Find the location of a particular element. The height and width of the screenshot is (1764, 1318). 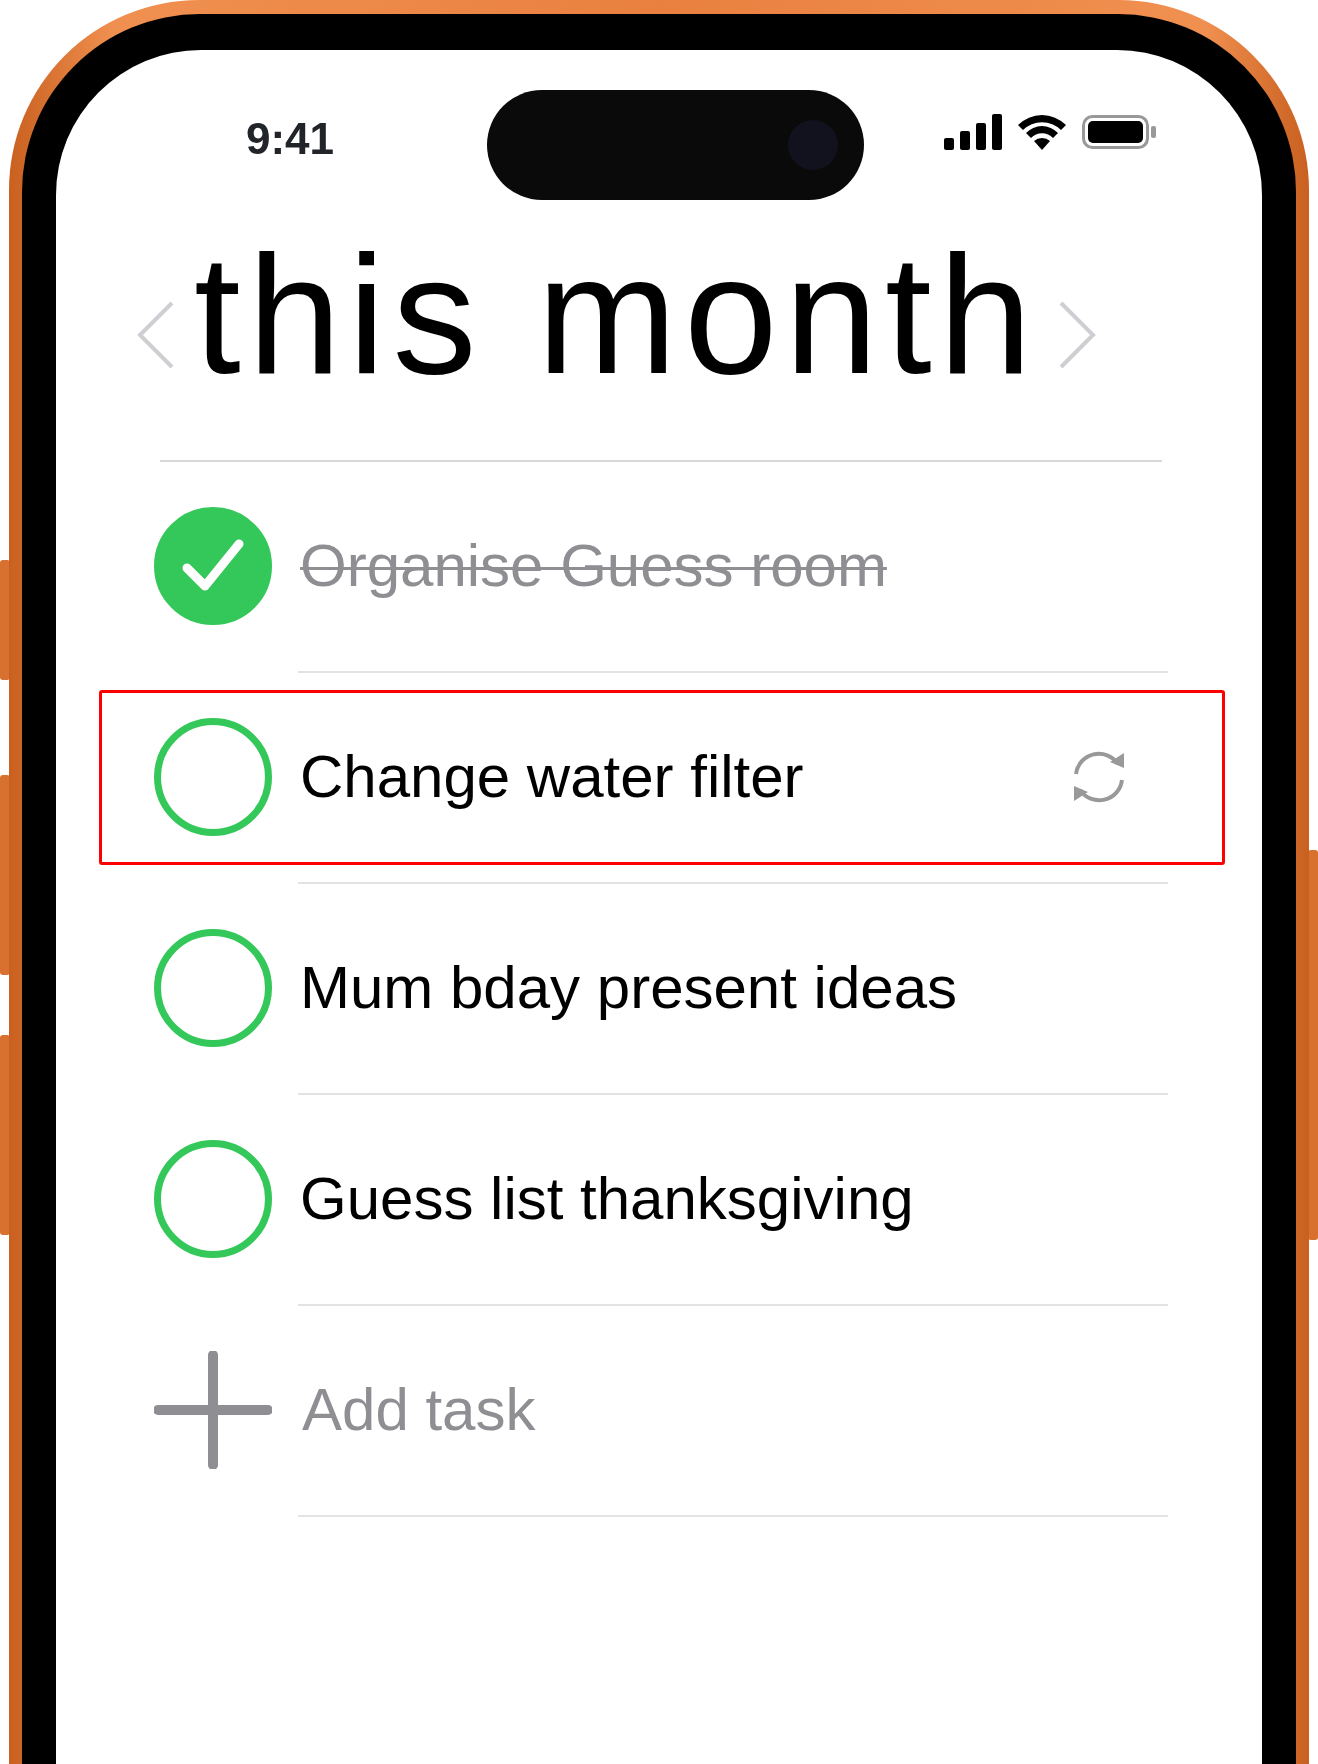

plus-icon is located at coordinates (213, 1410).